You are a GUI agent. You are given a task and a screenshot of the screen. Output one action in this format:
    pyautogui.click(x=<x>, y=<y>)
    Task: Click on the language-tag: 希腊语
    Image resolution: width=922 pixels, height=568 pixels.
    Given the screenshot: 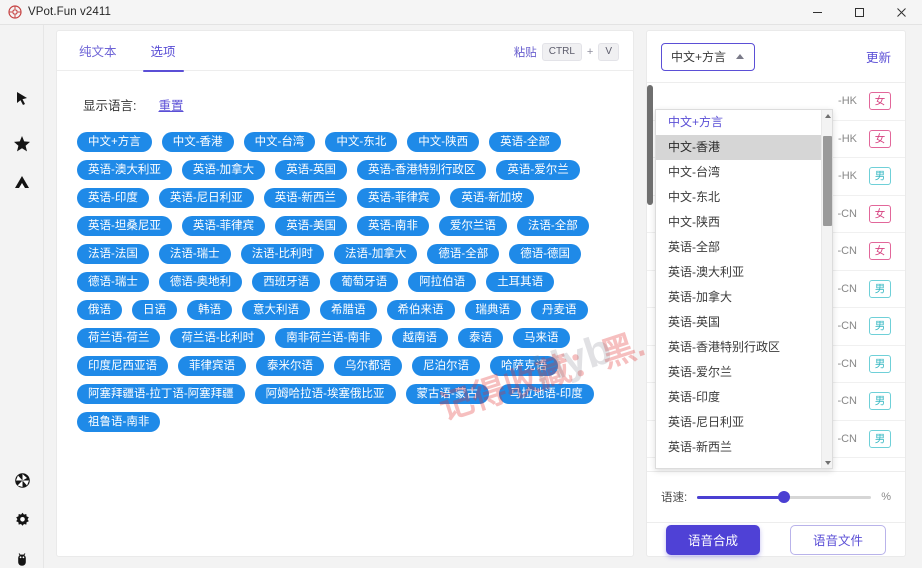 What is the action you would take?
    pyautogui.click(x=348, y=310)
    